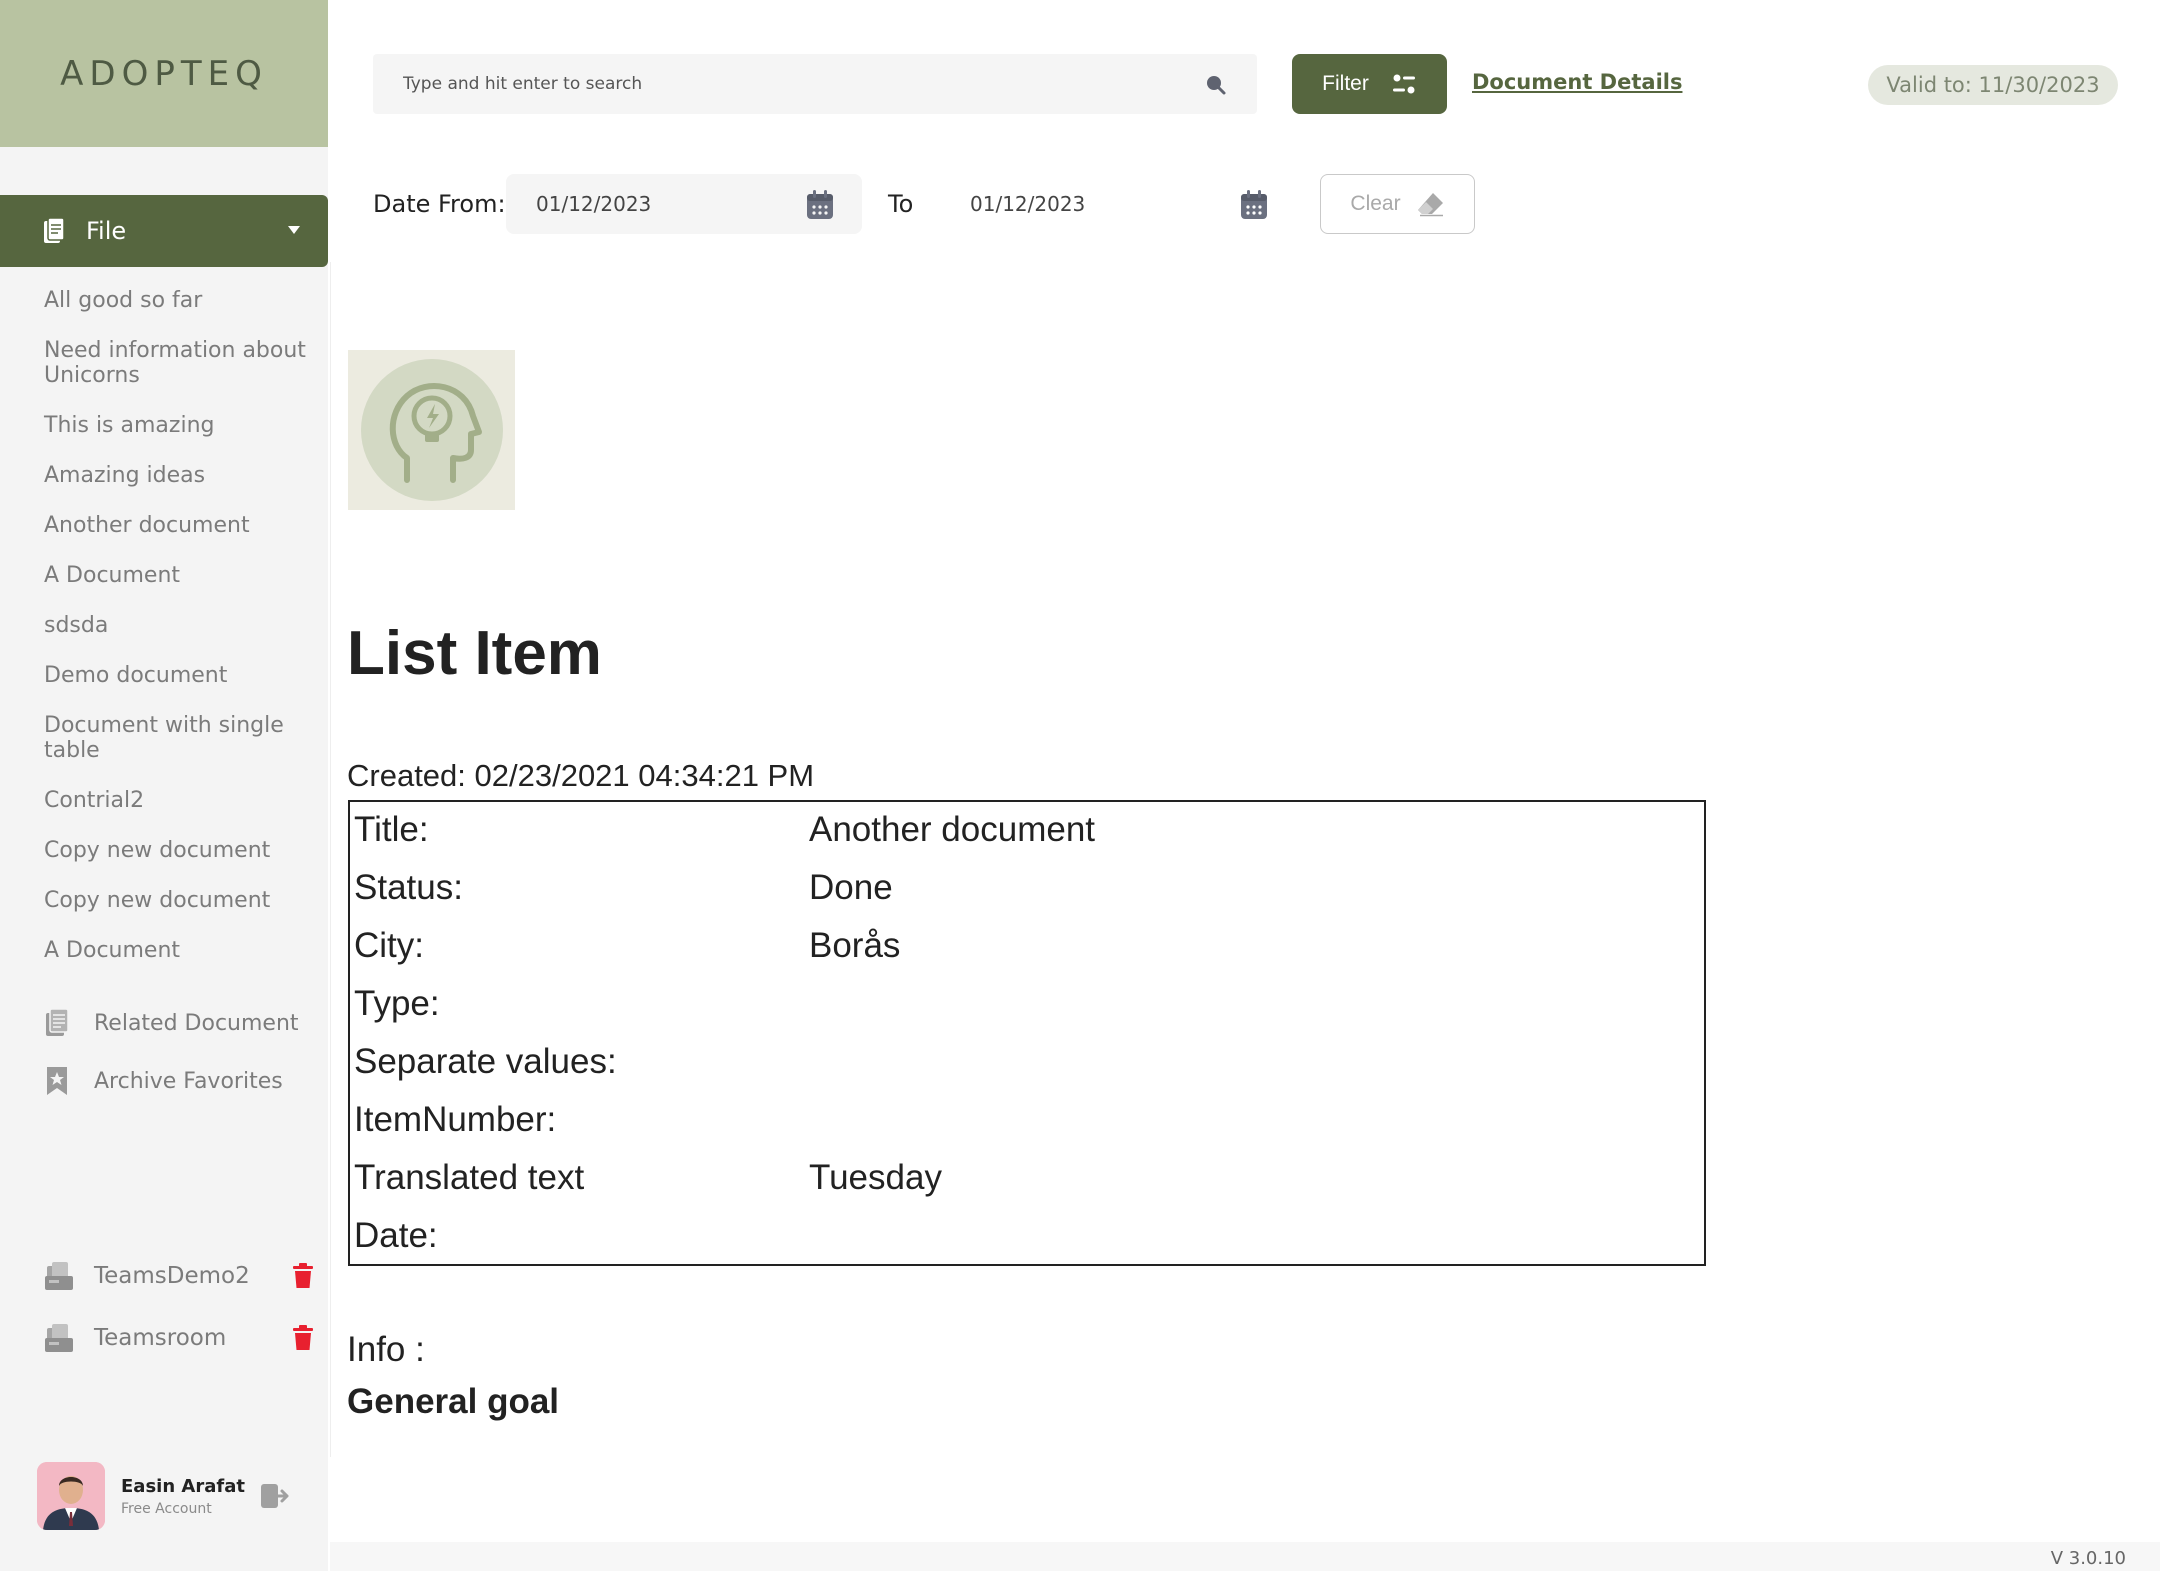 The width and height of the screenshot is (2160, 1571). What do you see at coordinates (179, 475) in the screenshot?
I see `document-list-item: Amazing ideas` at bounding box center [179, 475].